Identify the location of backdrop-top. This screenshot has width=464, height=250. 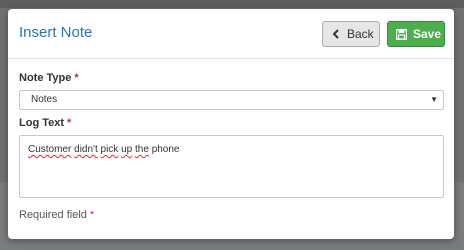
(232, 4).